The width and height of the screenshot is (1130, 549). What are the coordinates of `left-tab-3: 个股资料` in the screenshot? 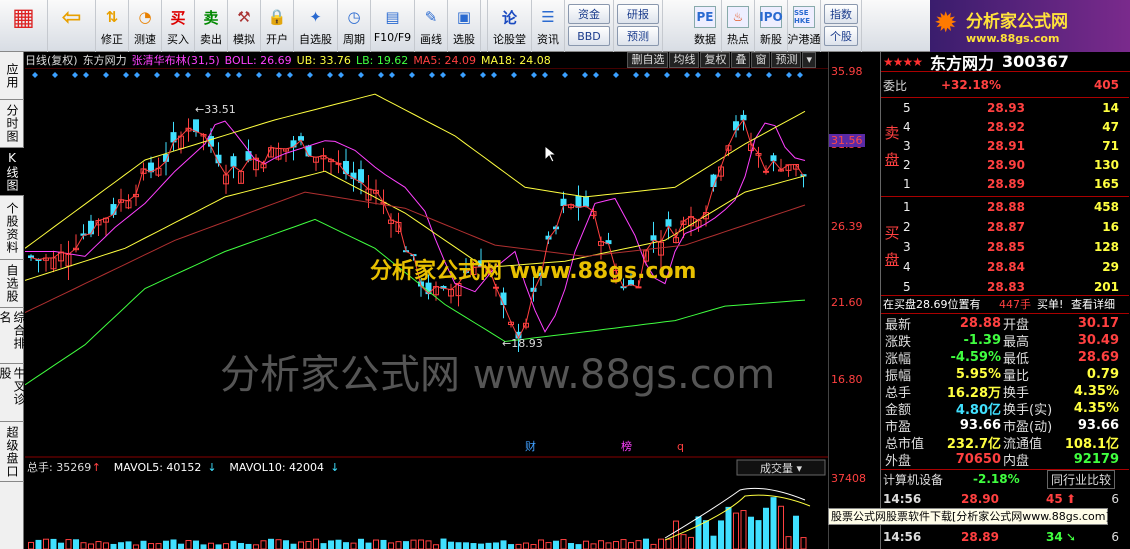 It's located at (12, 228).